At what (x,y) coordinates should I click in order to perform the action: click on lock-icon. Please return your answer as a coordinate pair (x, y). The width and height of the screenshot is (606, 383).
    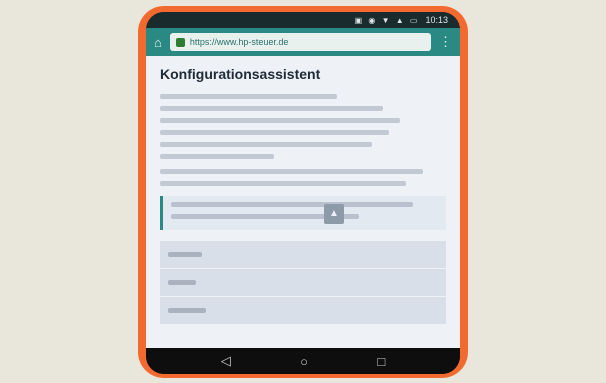
    Looking at the image, I should click on (180, 42).